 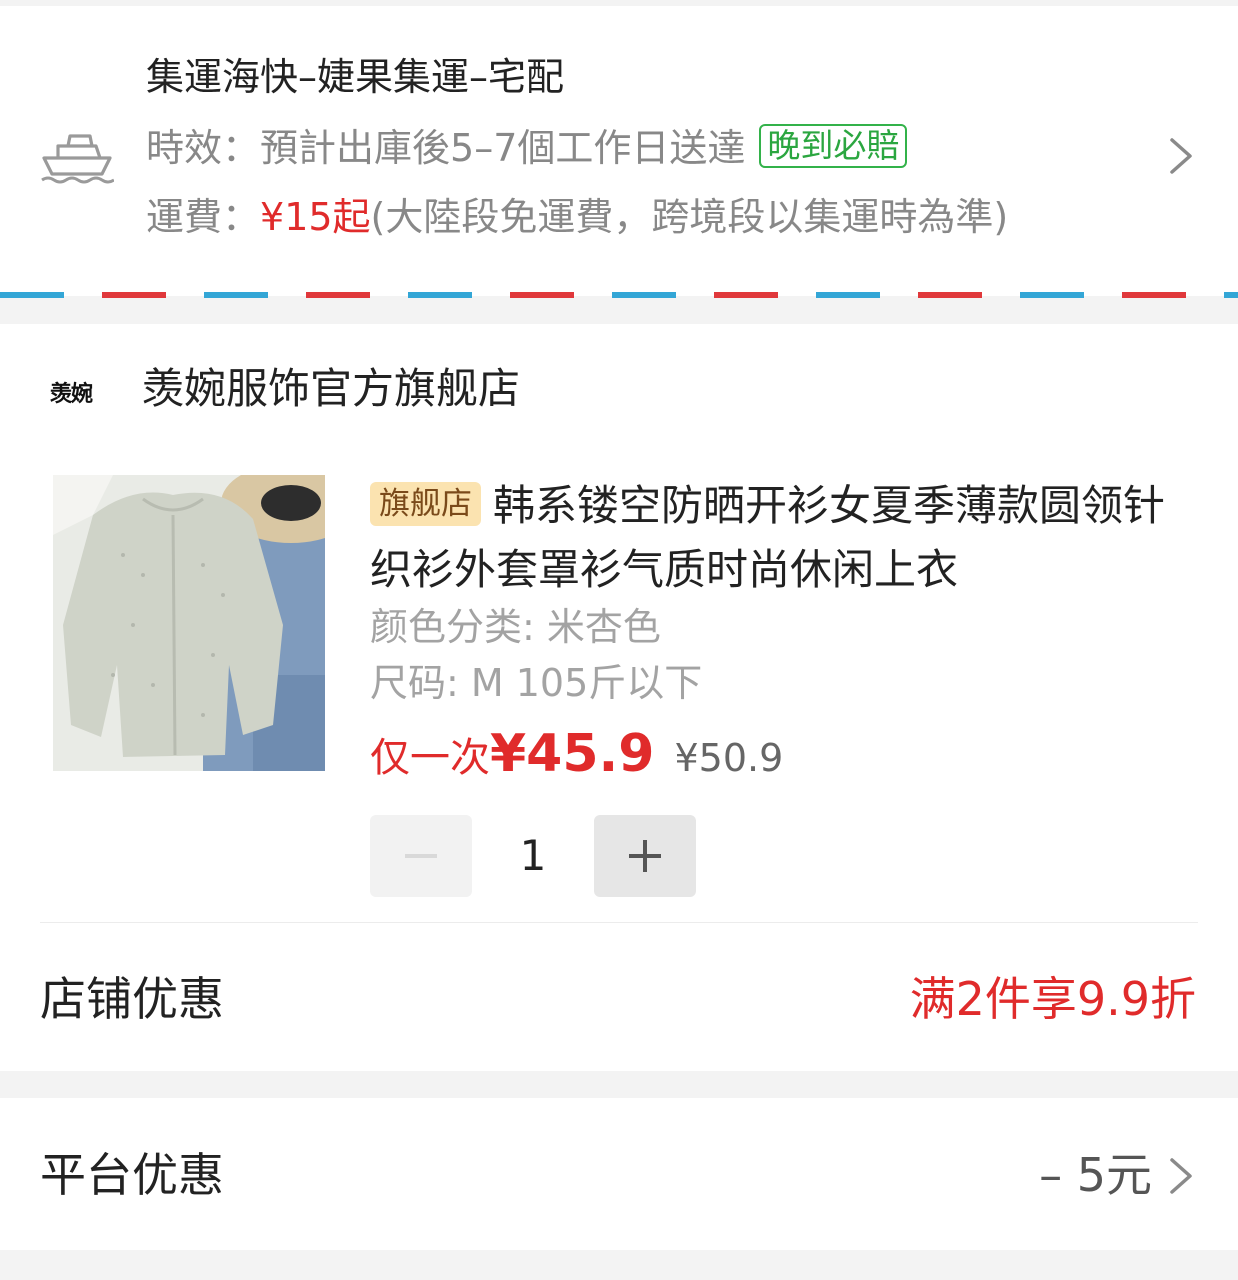 I want to click on price-current: ¥45.9, so click(x=572, y=754).